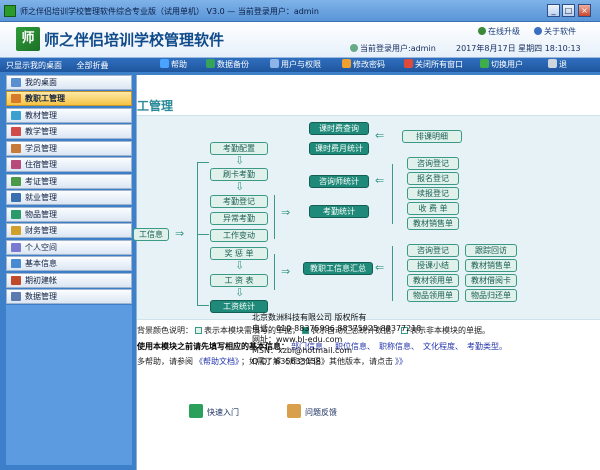 This screenshot has height=470, width=600. What do you see at coordinates (69, 197) in the screenshot?
I see `sidebar-item-employment: 就业管理` at bounding box center [69, 197].